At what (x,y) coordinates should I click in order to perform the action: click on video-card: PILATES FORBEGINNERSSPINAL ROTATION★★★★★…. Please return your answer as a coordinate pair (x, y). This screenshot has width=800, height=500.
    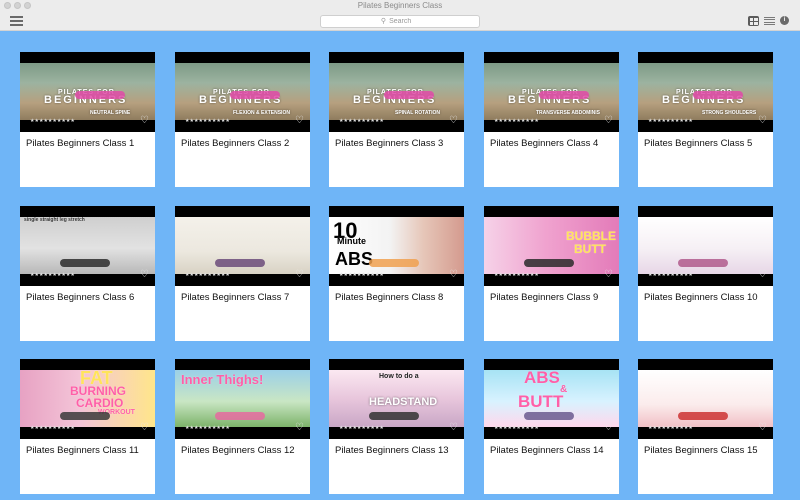
    Looking at the image, I should click on (396, 119).